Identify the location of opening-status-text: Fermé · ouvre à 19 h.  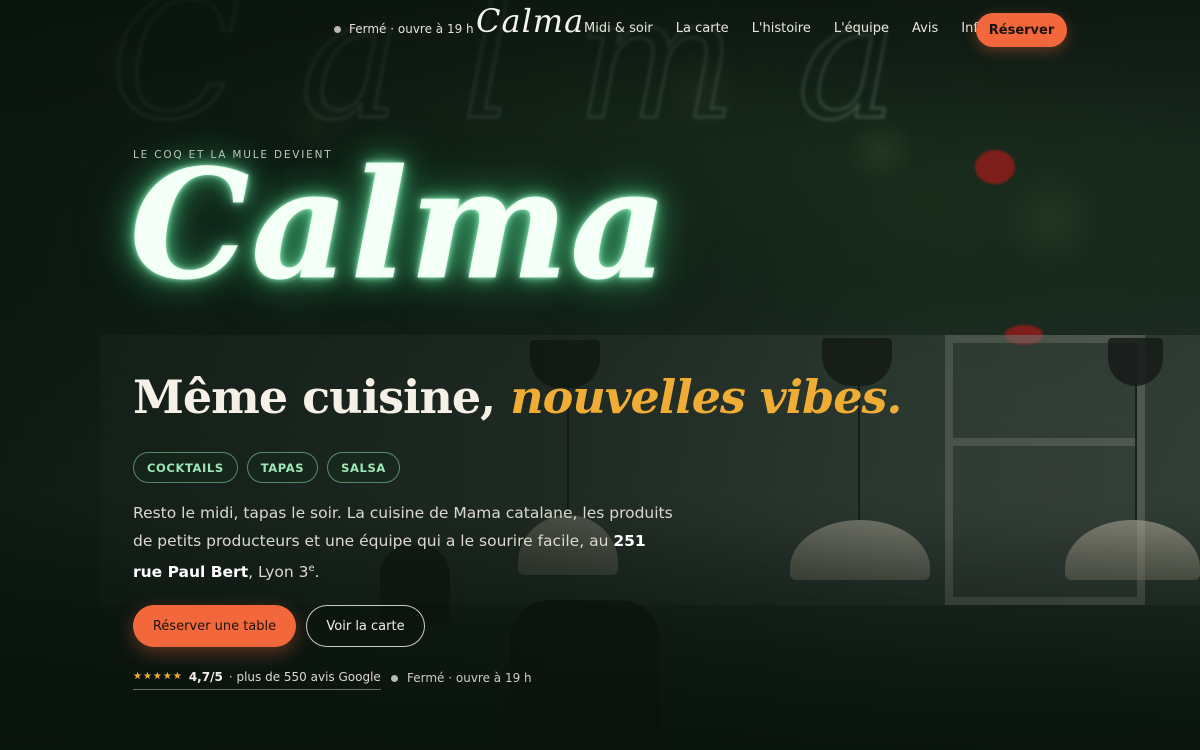
(411, 29).